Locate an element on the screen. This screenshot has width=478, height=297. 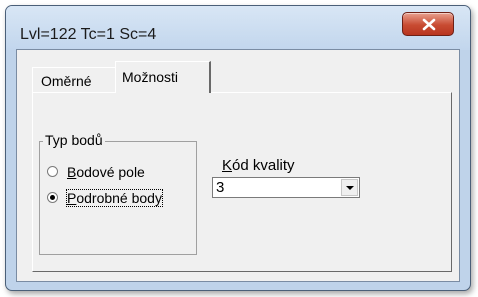
tab-omerne: Oměrné is located at coordinates (76, 79).